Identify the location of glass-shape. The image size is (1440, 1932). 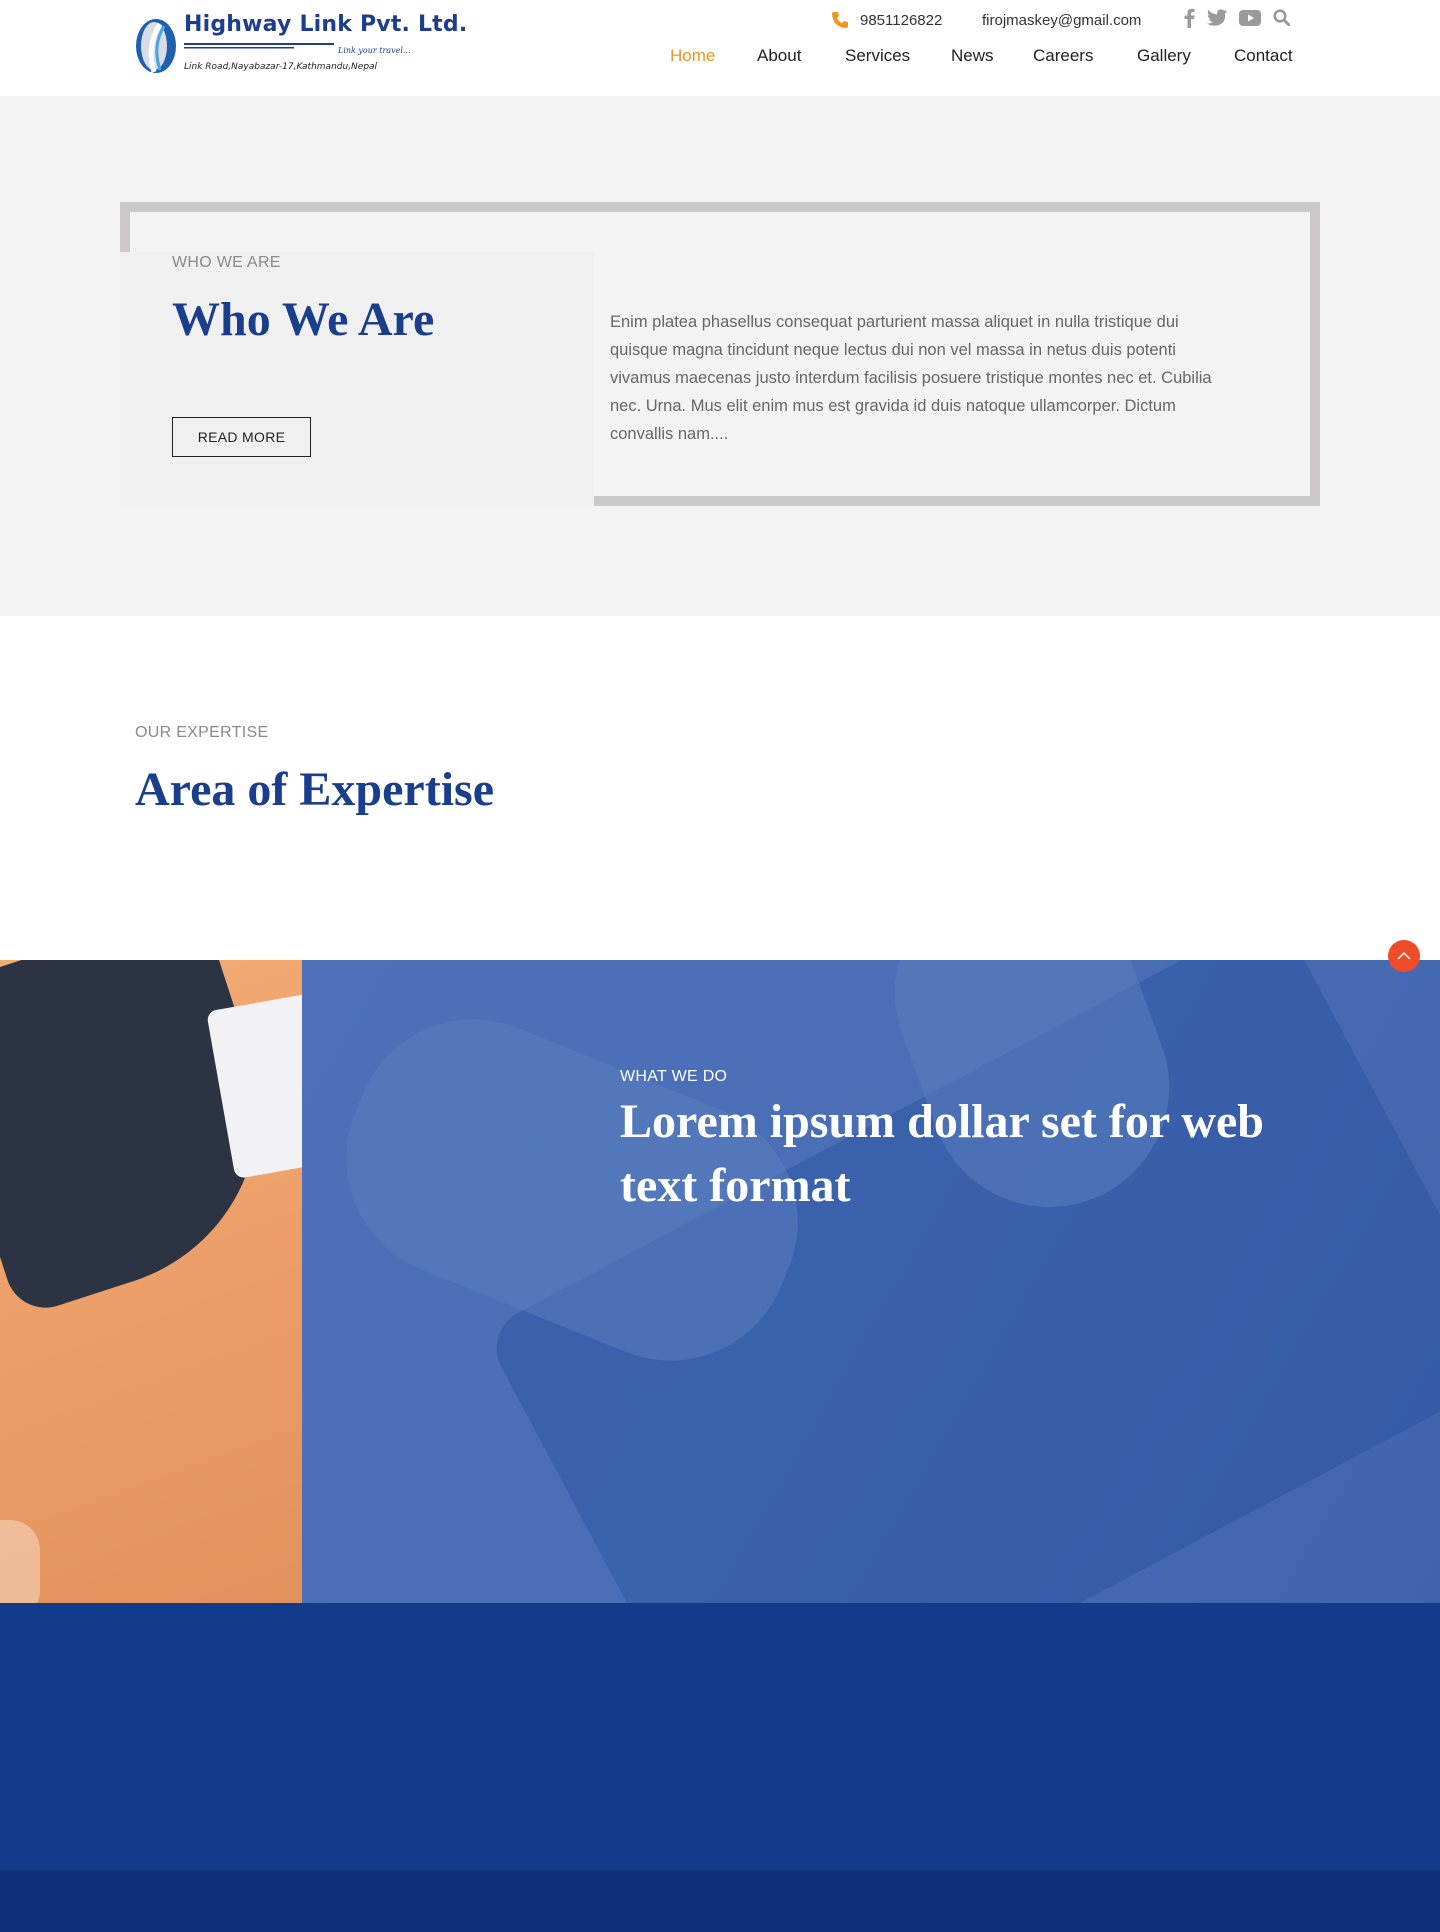
(20, 1561).